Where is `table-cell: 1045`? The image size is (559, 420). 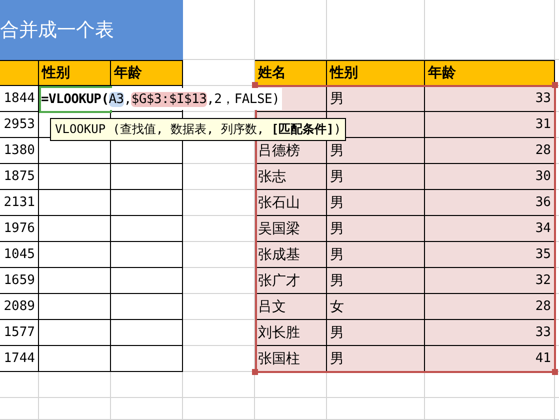
table-cell: 1045 is located at coordinates (19, 255).